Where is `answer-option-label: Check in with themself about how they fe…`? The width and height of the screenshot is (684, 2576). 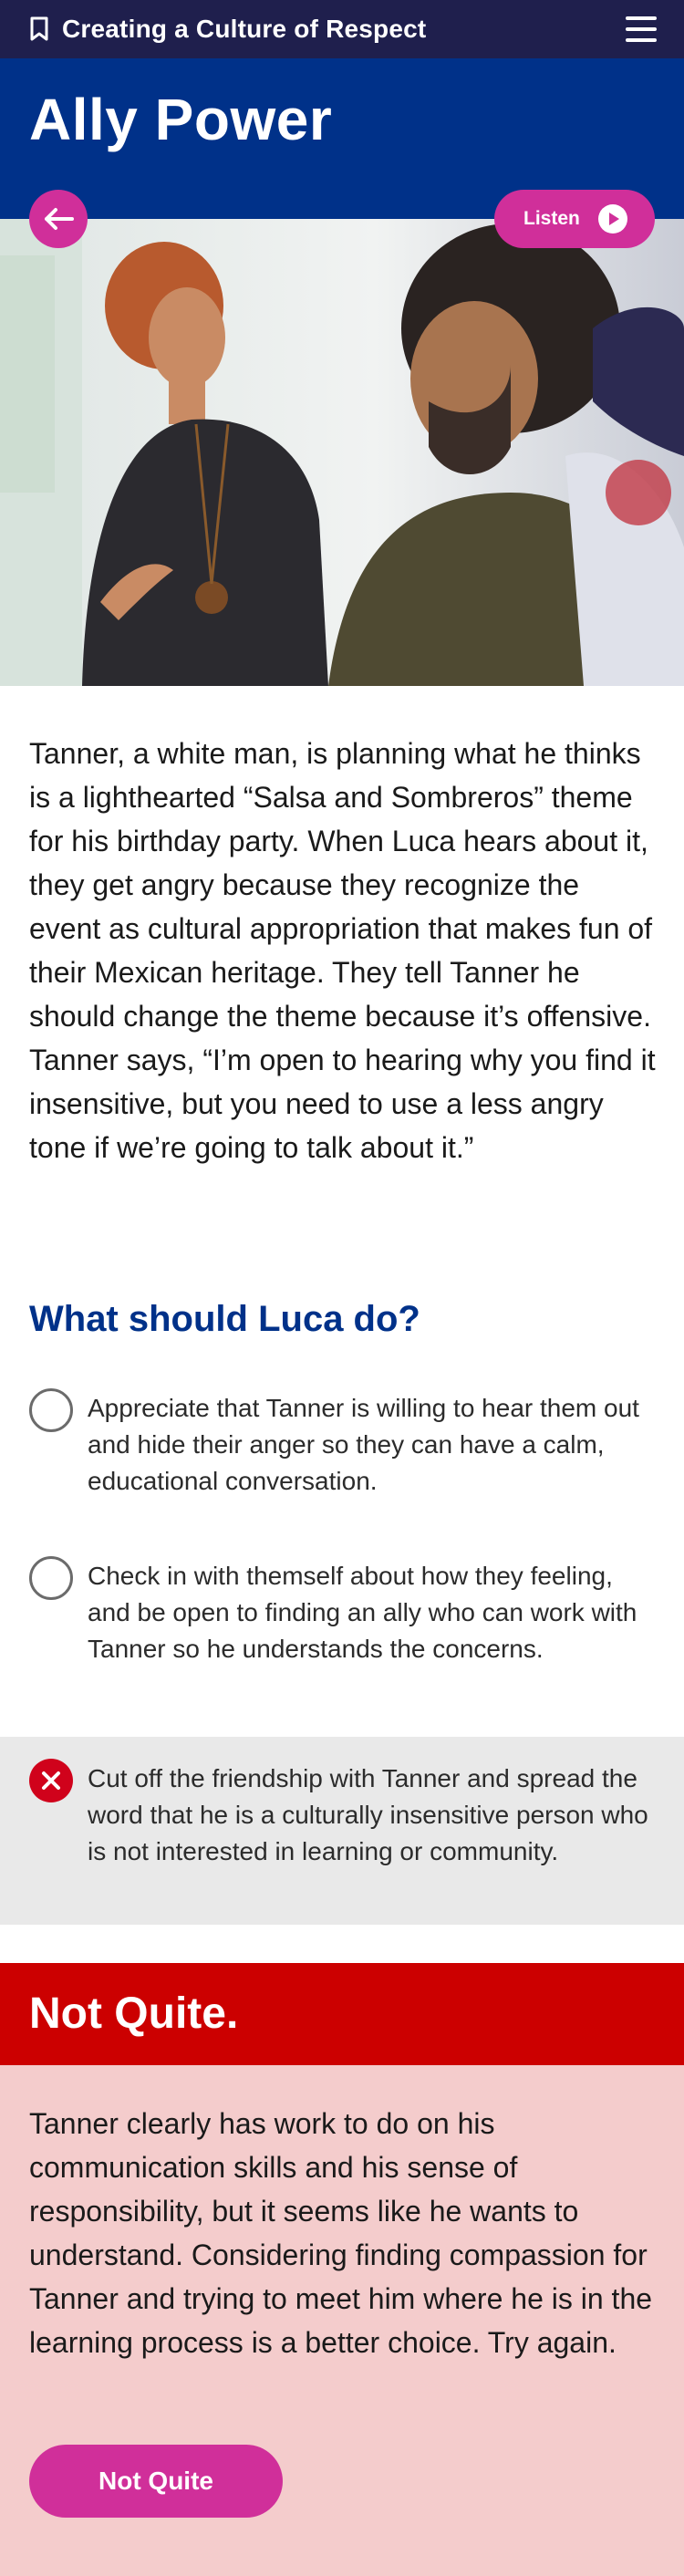 answer-option-label: Check in with themself about how they fe… is located at coordinates (363, 1612).